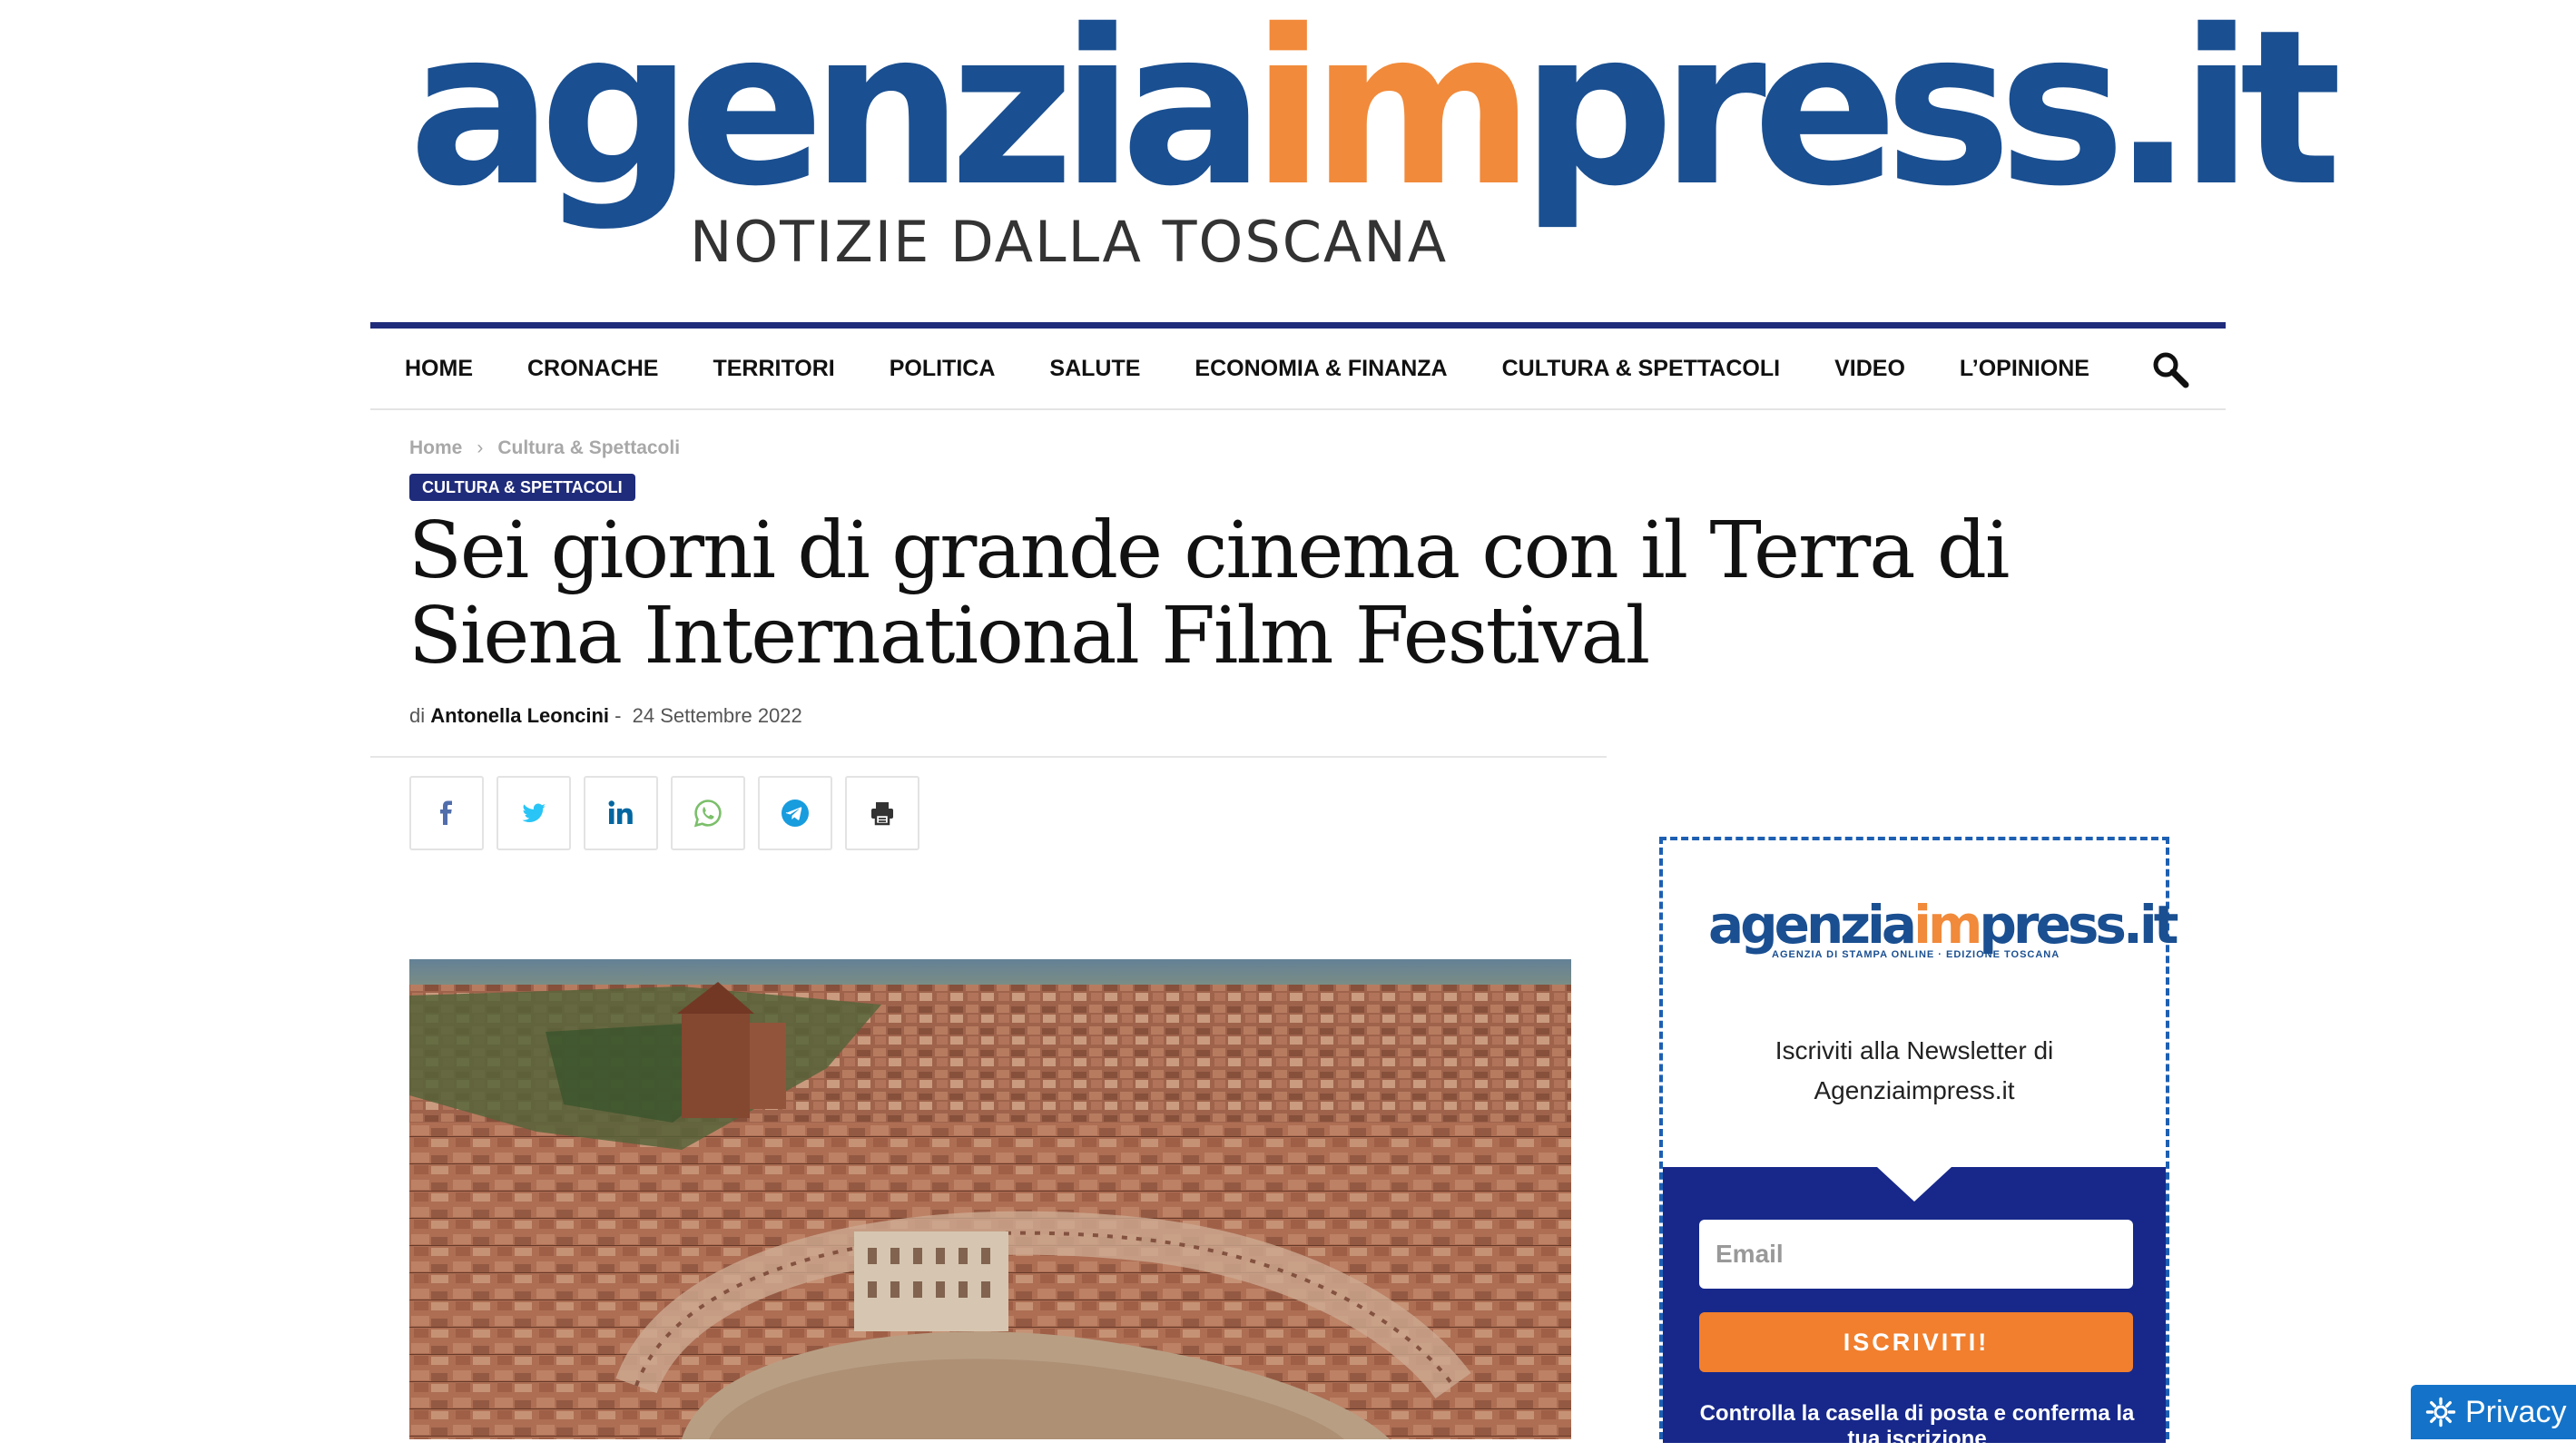 The image size is (2576, 1452). I want to click on gear-icon, so click(2440, 1412).